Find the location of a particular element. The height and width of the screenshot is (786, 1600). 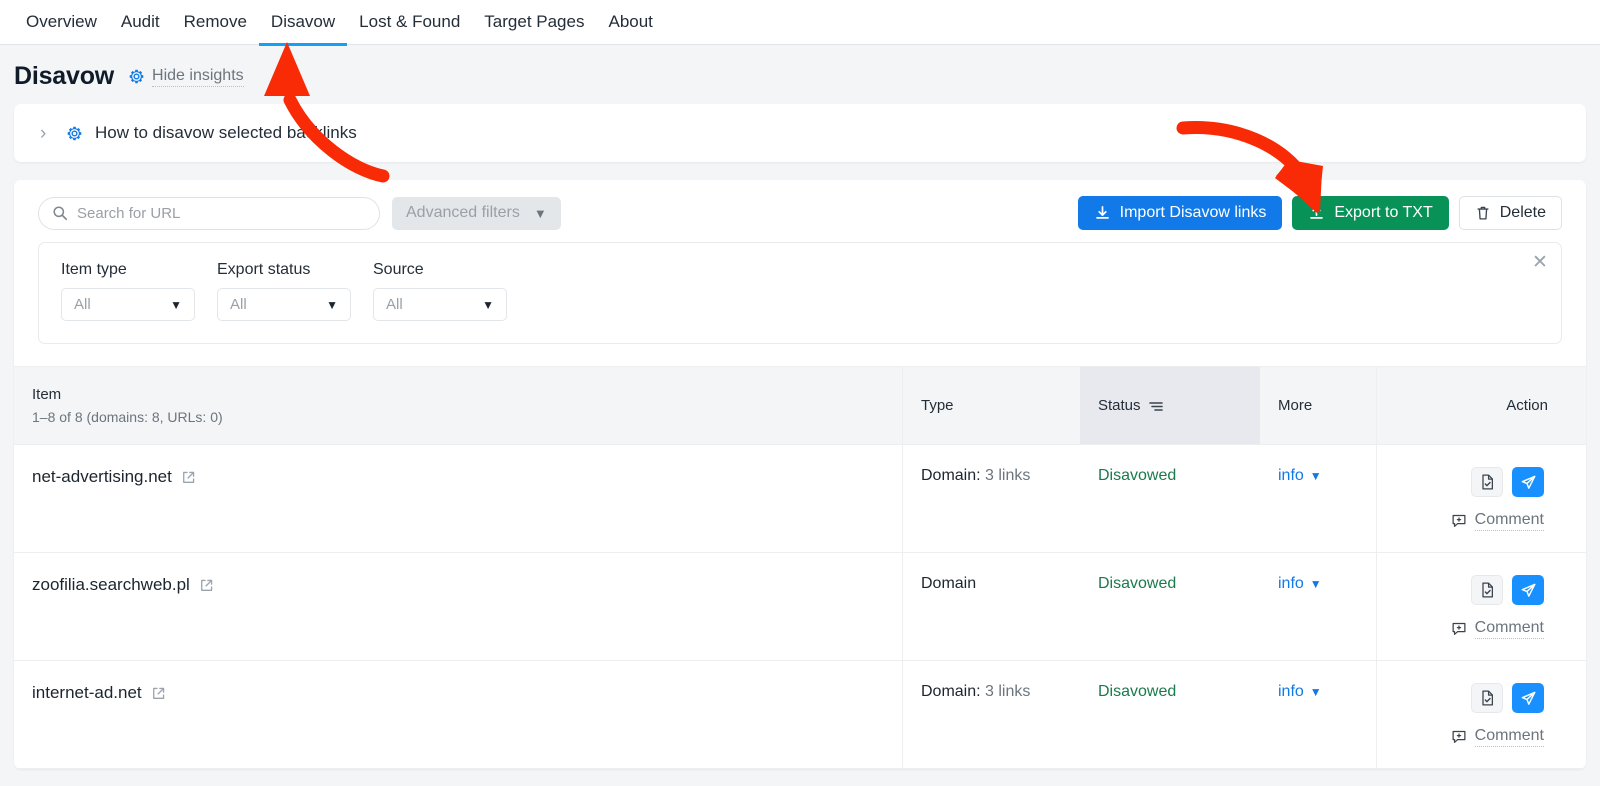

row-item-name: net-advertising.net is located at coordinates (102, 476).